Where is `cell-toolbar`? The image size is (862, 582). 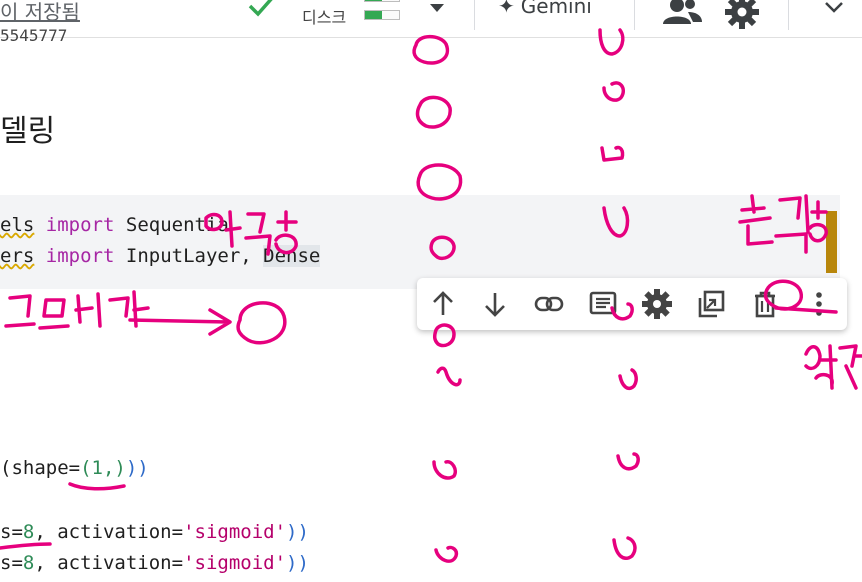
cell-toolbar is located at coordinates (632, 304).